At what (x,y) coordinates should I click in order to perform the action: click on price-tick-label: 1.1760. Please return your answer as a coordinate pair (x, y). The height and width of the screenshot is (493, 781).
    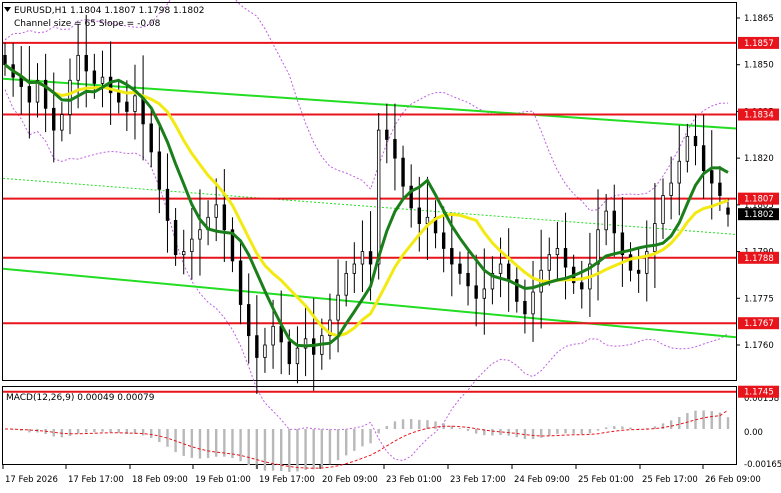
    Looking at the image, I should click on (759, 346).